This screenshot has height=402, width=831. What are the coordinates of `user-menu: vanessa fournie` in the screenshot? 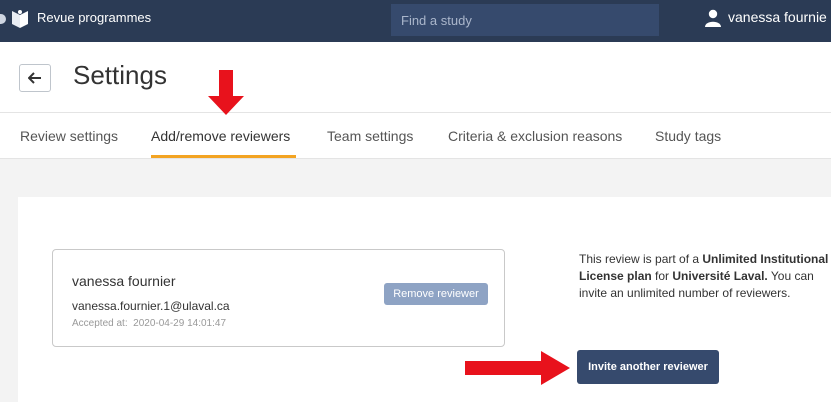 It's located at (777, 17).